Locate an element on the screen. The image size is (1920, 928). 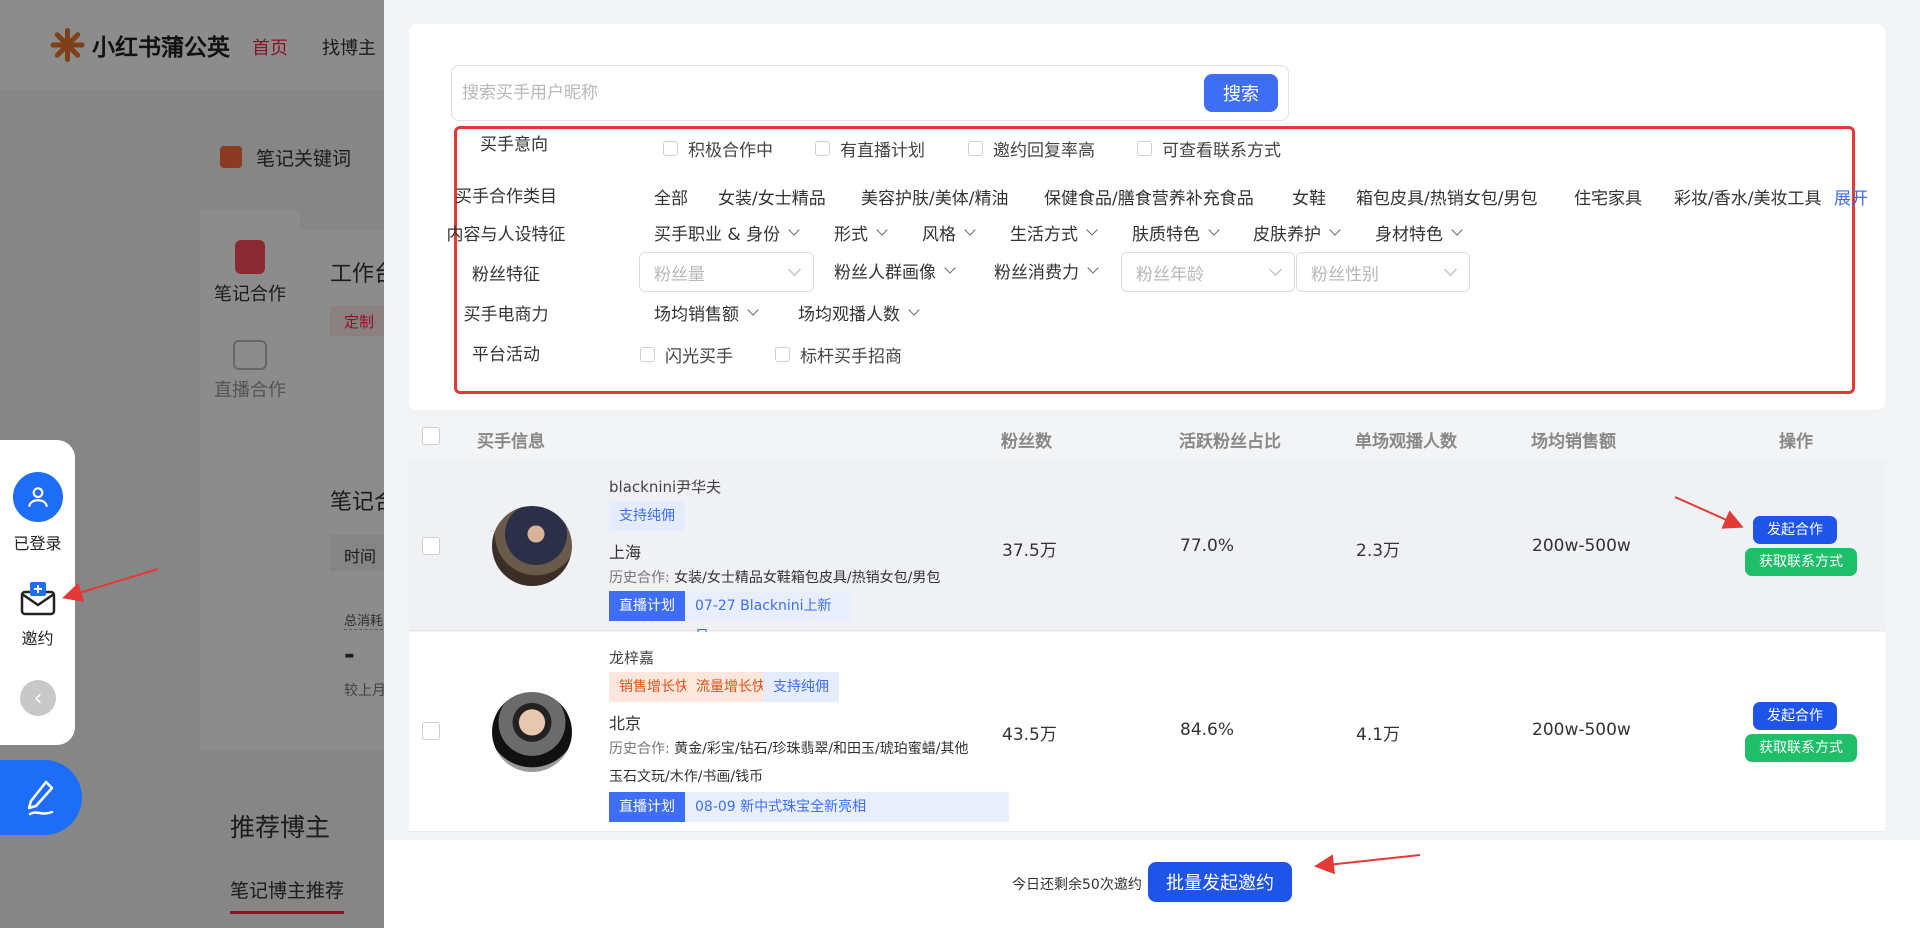
th-active-ratio: 活跃粉丝占比 is located at coordinates (1230, 442).